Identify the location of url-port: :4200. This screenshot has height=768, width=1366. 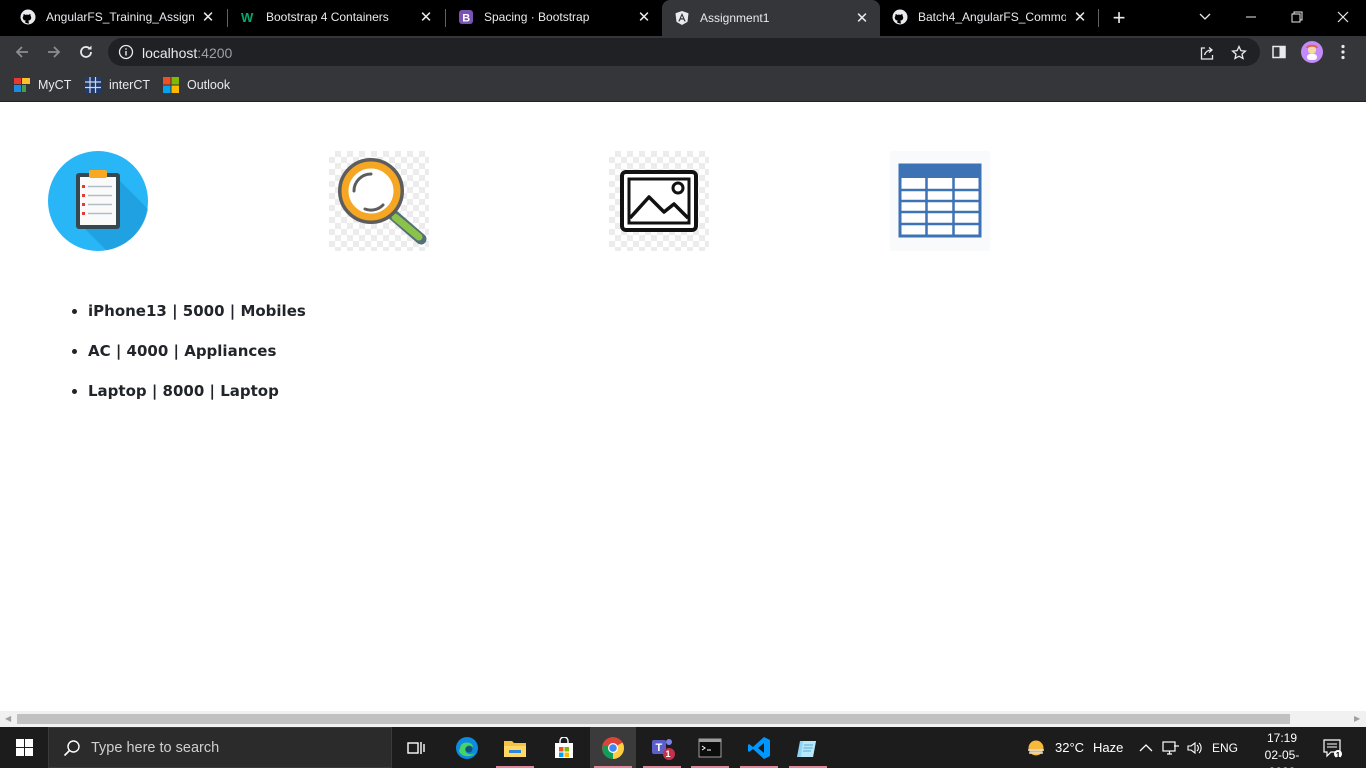
(215, 53).